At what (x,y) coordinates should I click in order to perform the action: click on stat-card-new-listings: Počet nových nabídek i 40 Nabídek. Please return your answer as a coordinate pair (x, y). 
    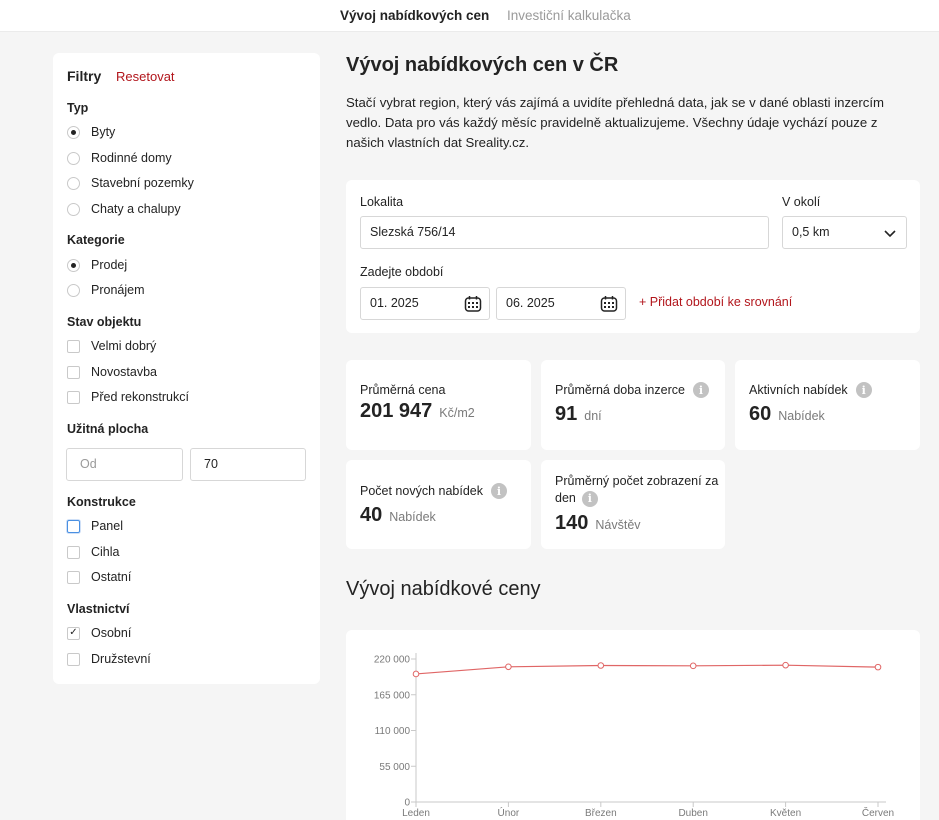
    Looking at the image, I should click on (438, 504).